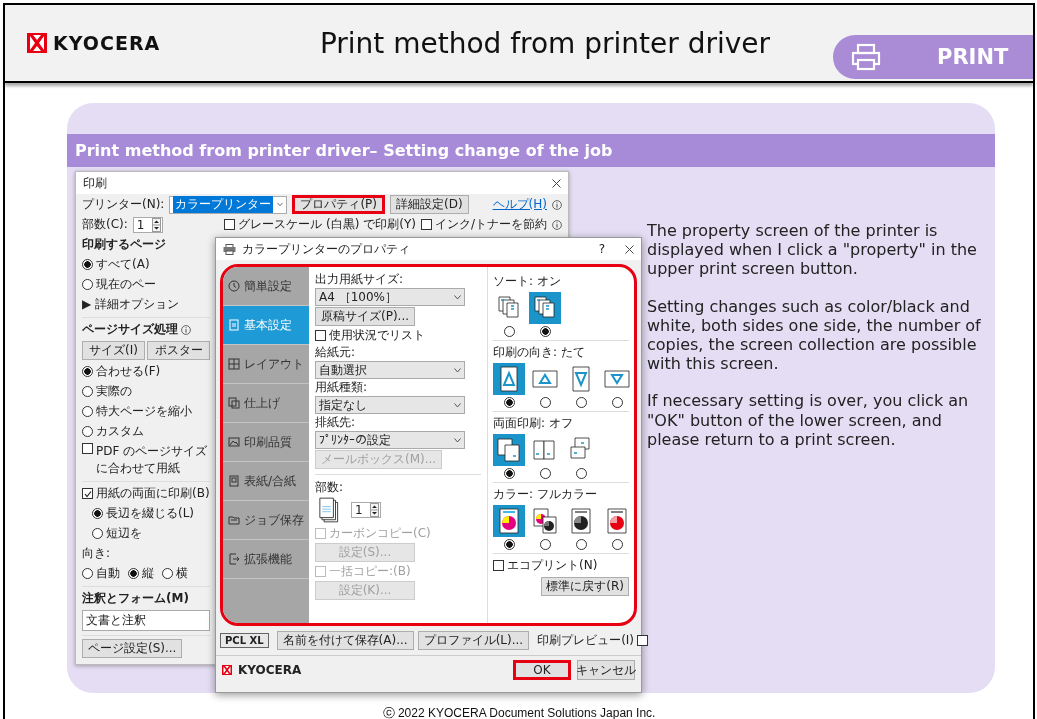 The image size is (1037, 719). Describe the element at coordinates (593, 640) in the screenshot. I see `checkbox: 印刷プレビュー(I)` at that location.